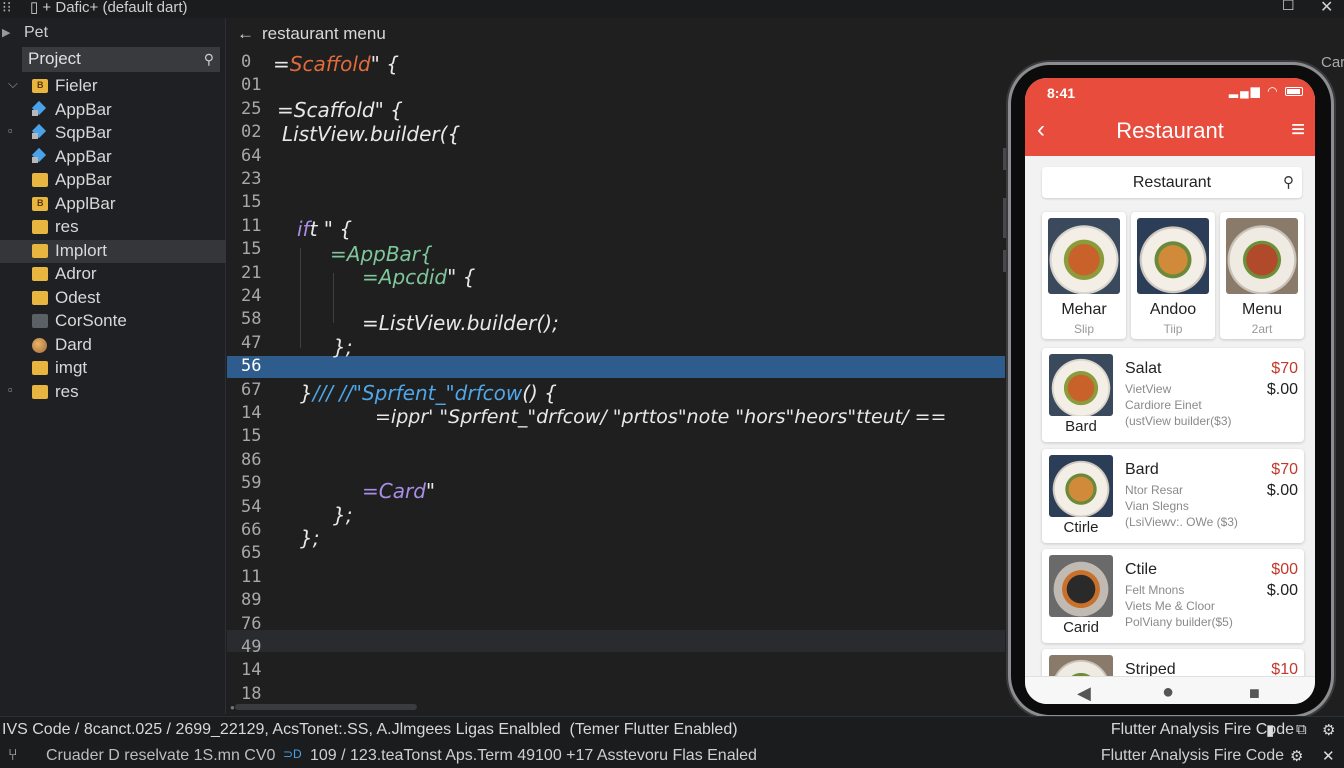 This screenshot has height=768, width=1344. I want to click on branch-icon: ⑂, so click(13, 756).